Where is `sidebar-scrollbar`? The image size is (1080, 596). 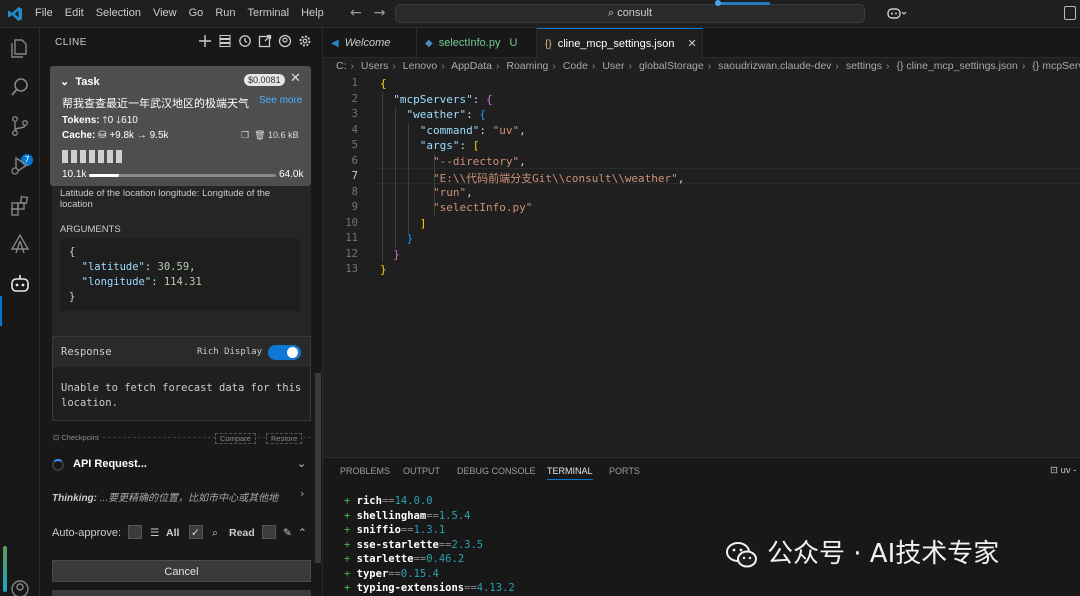
sidebar-scrollbar is located at coordinates (318, 468).